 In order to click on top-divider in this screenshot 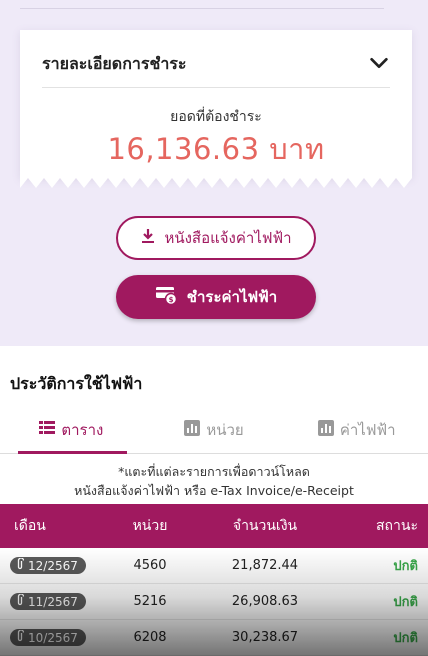, I will do `click(202, 8)`.